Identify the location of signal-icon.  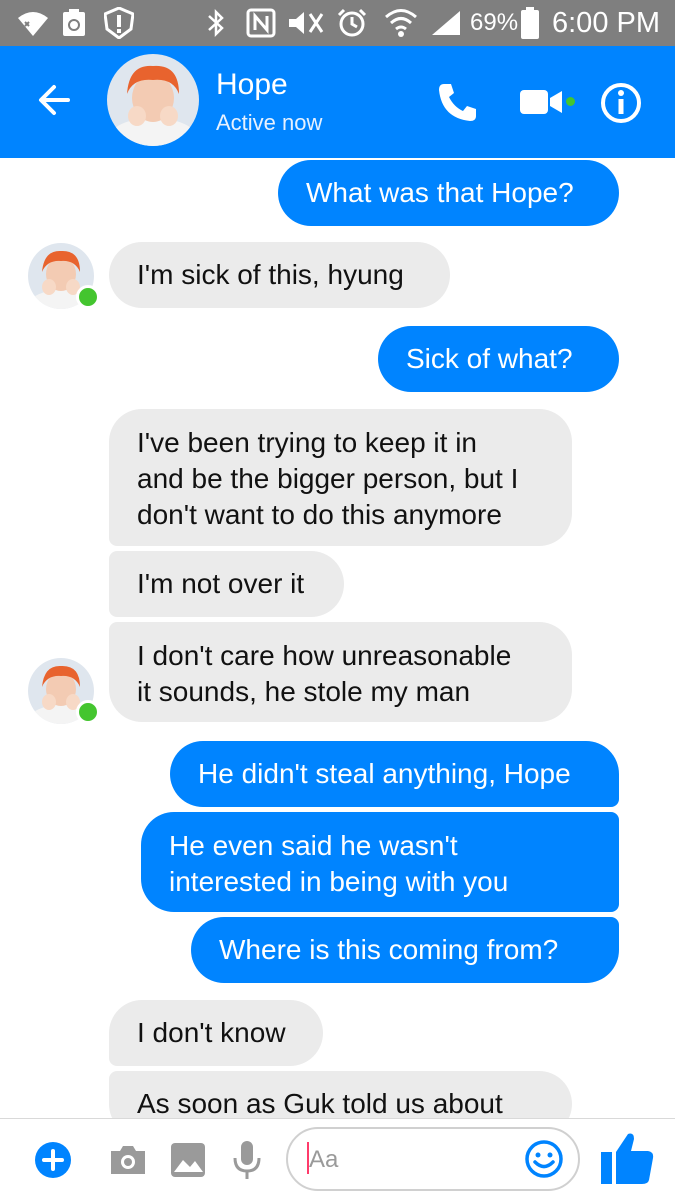
(446, 23).